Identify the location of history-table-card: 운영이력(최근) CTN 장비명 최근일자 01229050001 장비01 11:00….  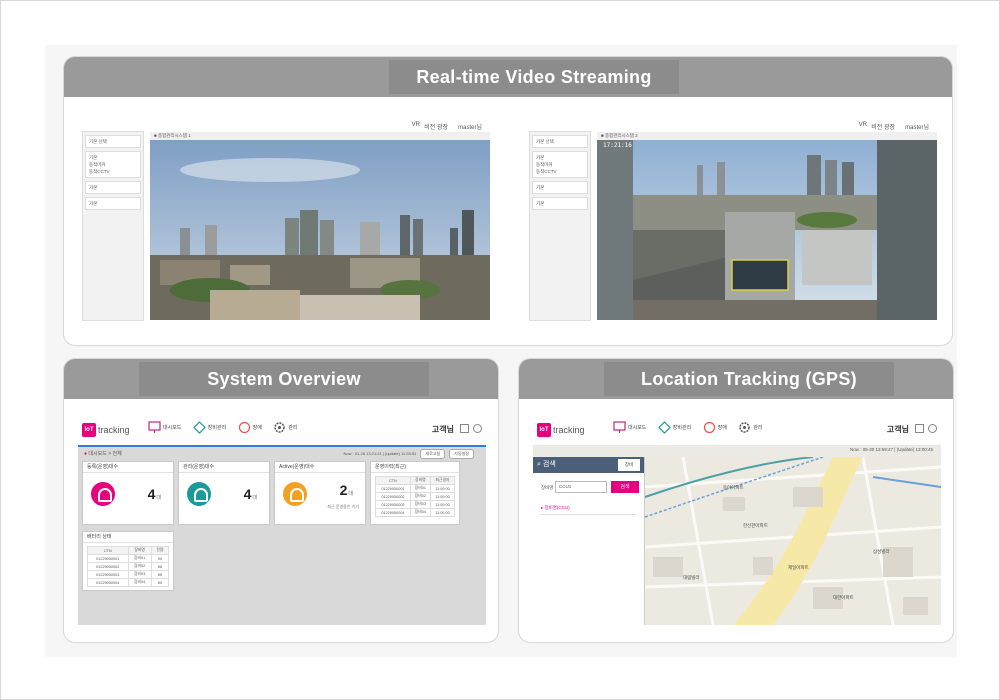
(415, 493).